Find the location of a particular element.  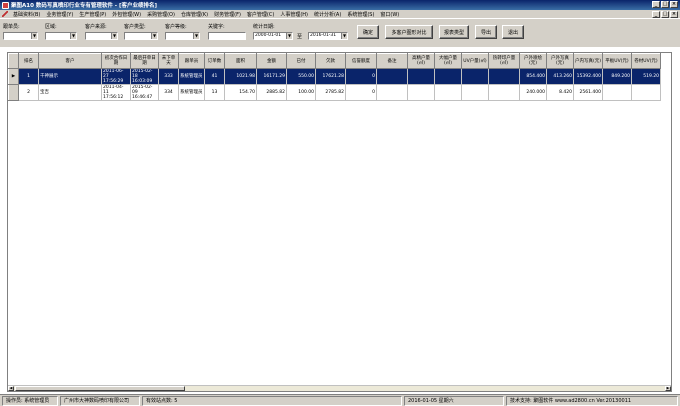

report-type-button: 报表类型 is located at coordinates (454, 32).